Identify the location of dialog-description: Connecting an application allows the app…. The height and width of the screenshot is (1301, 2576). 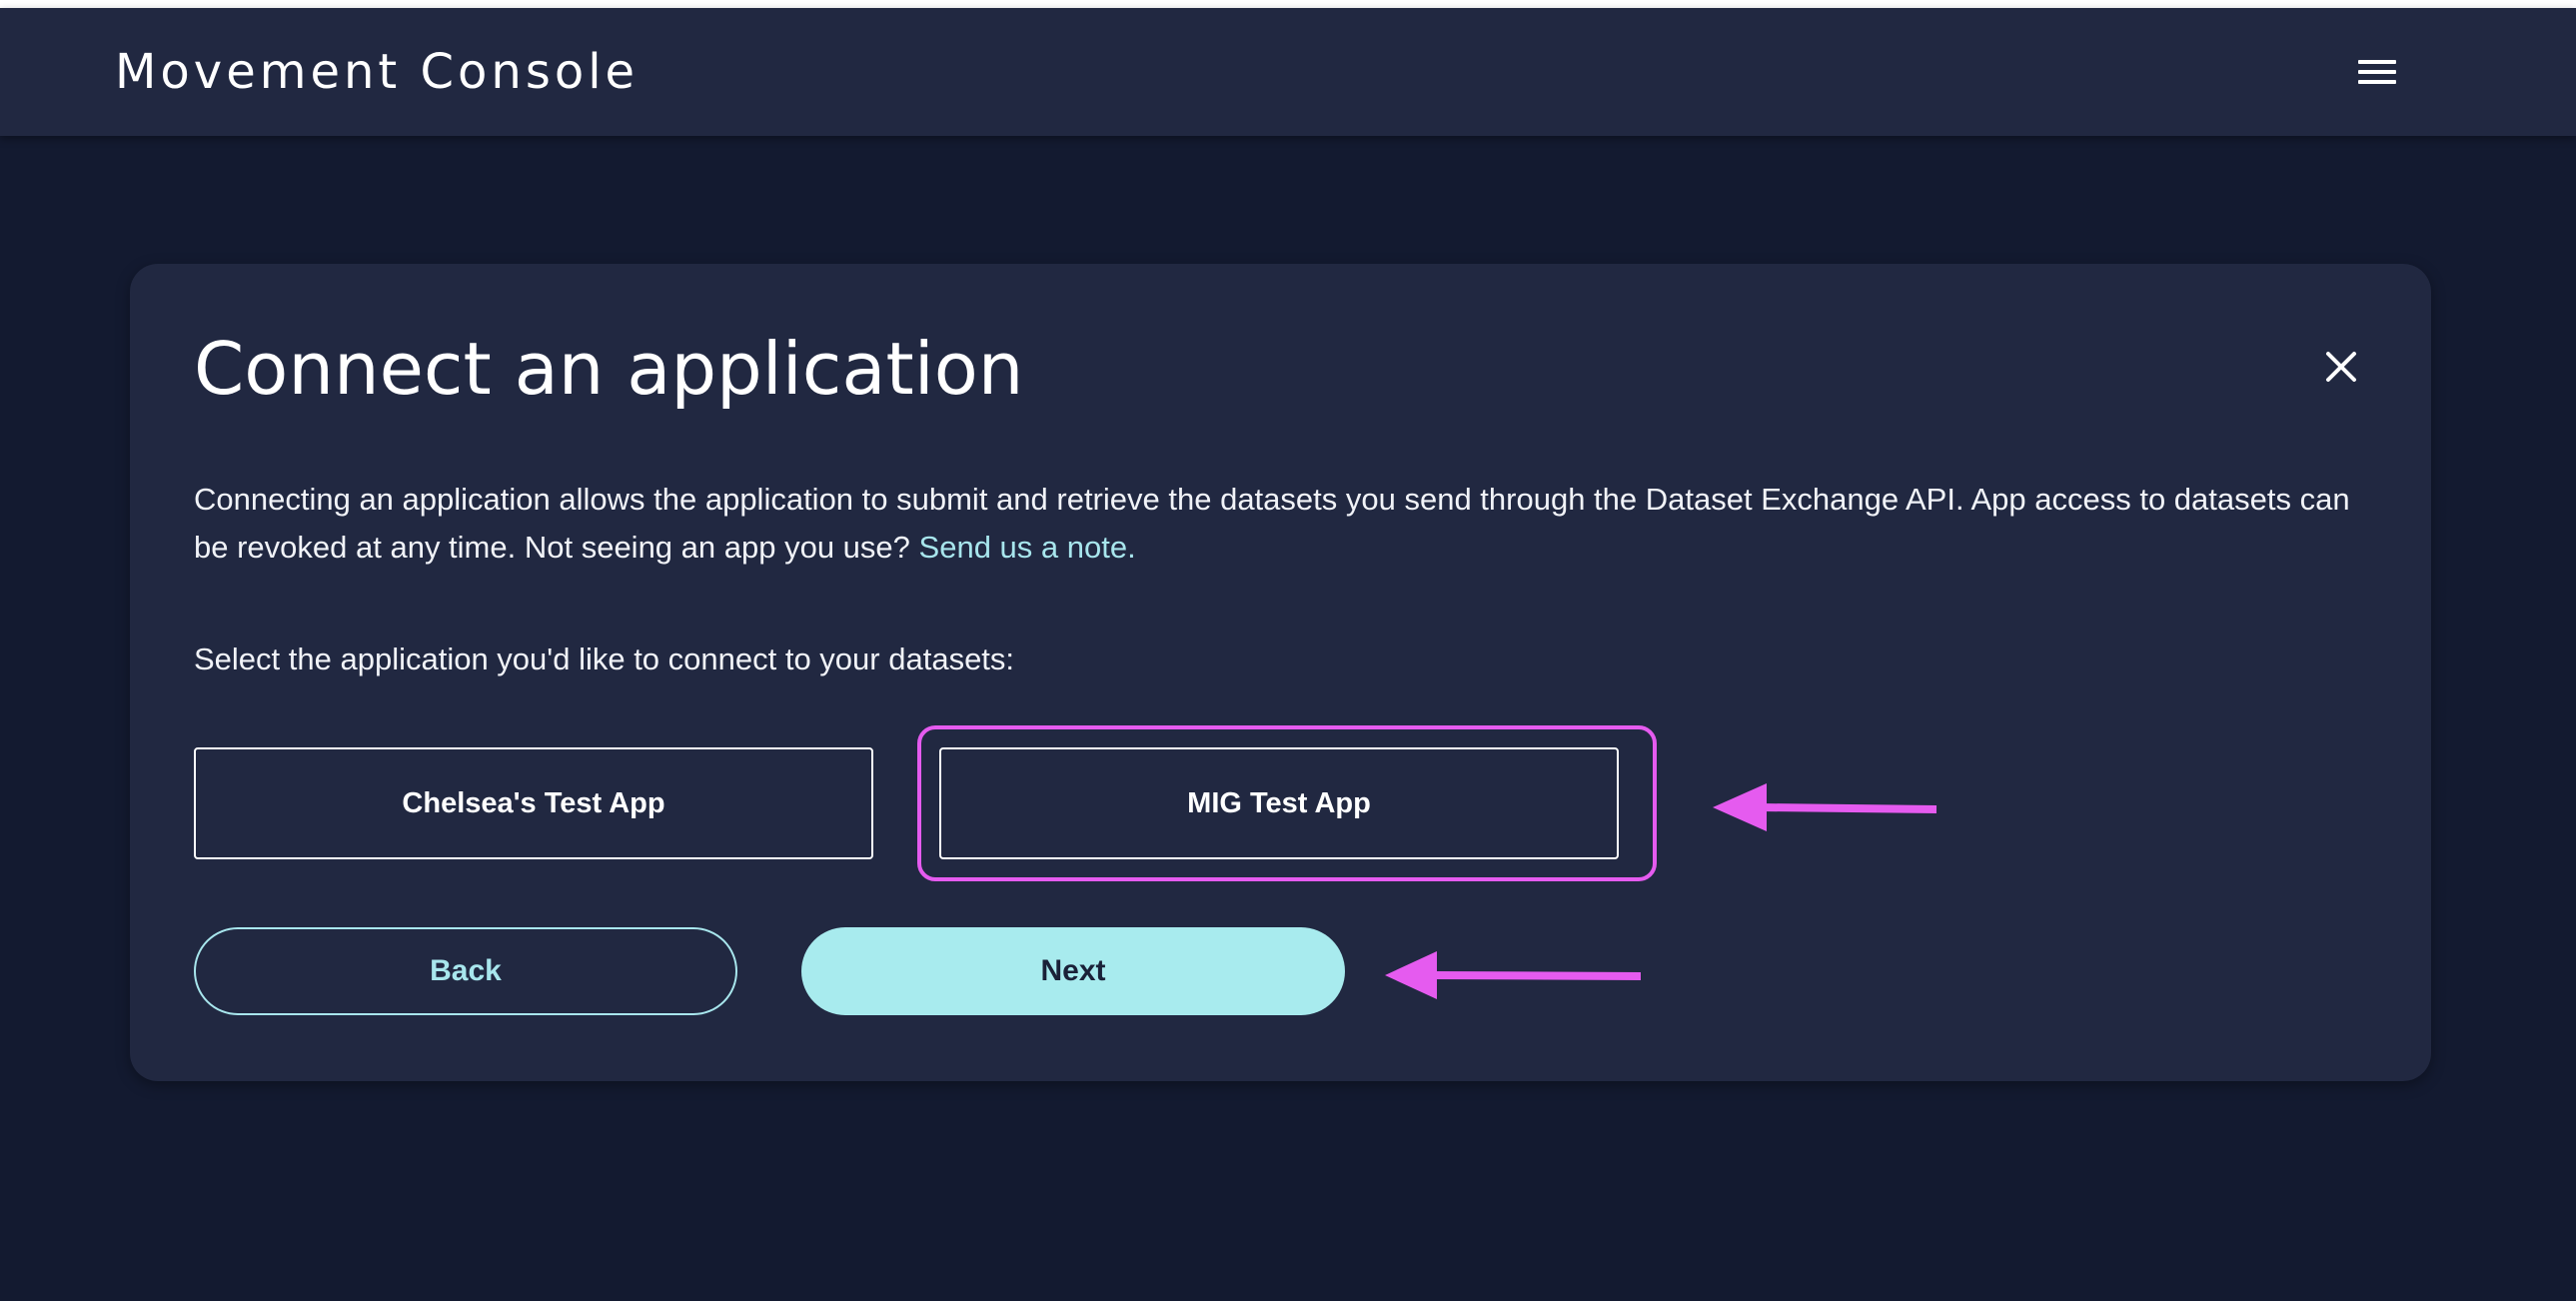
(1293, 524).